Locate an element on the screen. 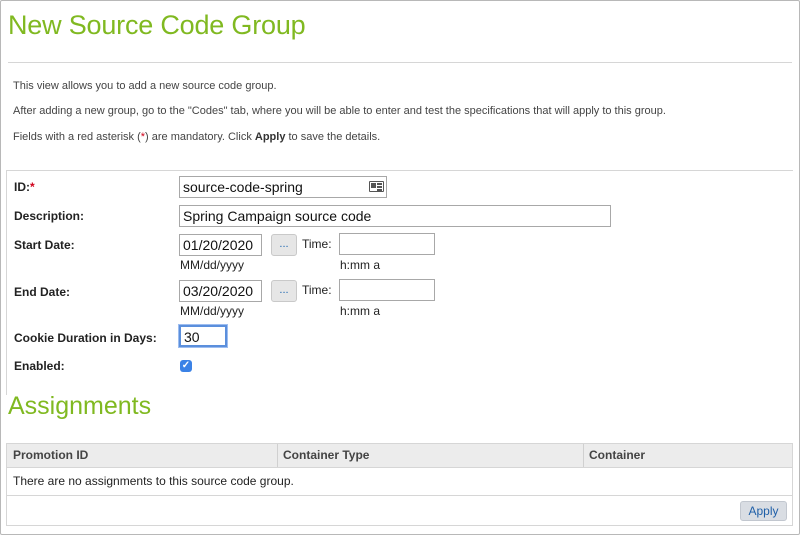  title-divider is located at coordinates (400, 62).